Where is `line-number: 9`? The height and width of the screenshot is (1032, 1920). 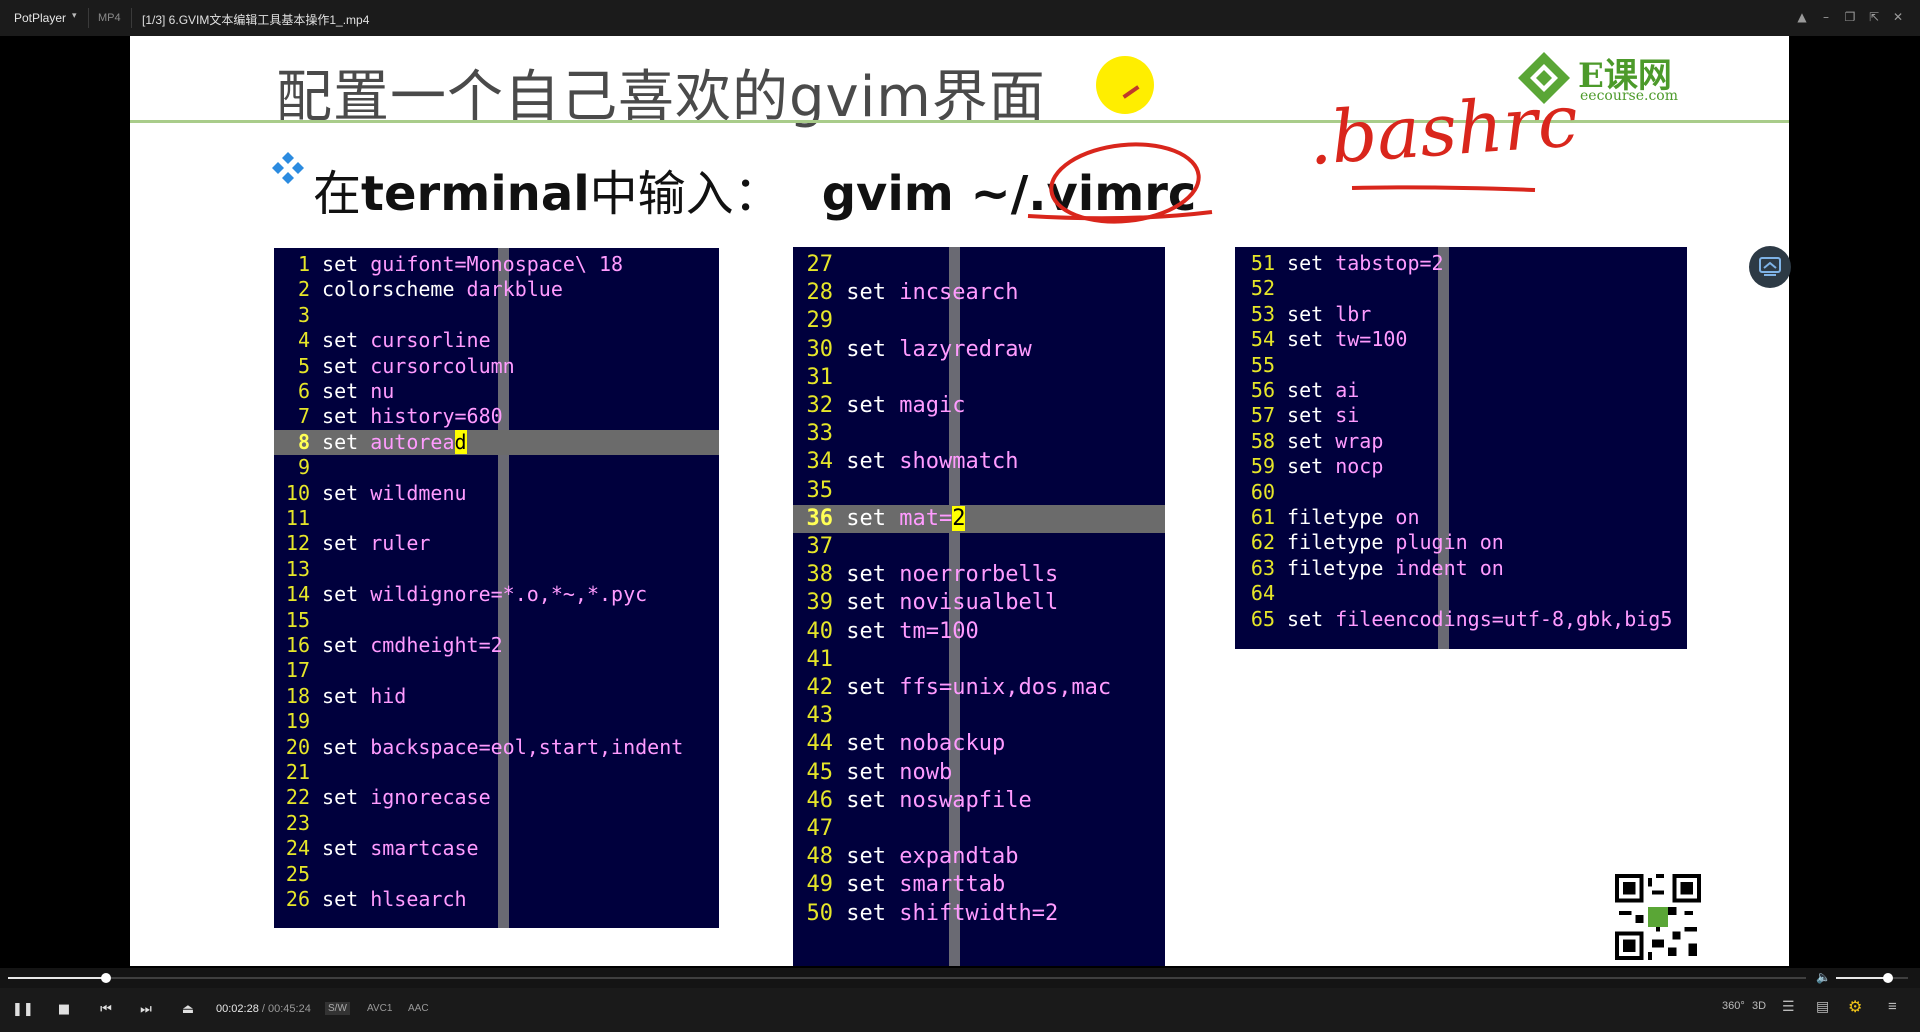 line-number: 9 is located at coordinates (303, 467).